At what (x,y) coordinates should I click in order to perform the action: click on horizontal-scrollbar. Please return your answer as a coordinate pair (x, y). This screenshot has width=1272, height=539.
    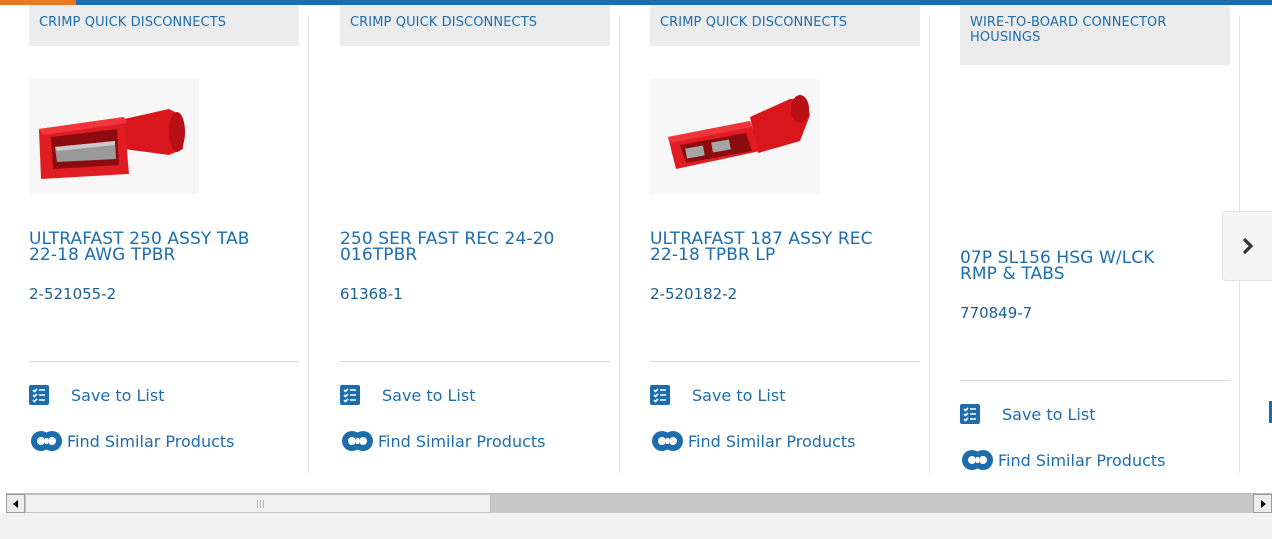
    Looking at the image, I should click on (639, 503).